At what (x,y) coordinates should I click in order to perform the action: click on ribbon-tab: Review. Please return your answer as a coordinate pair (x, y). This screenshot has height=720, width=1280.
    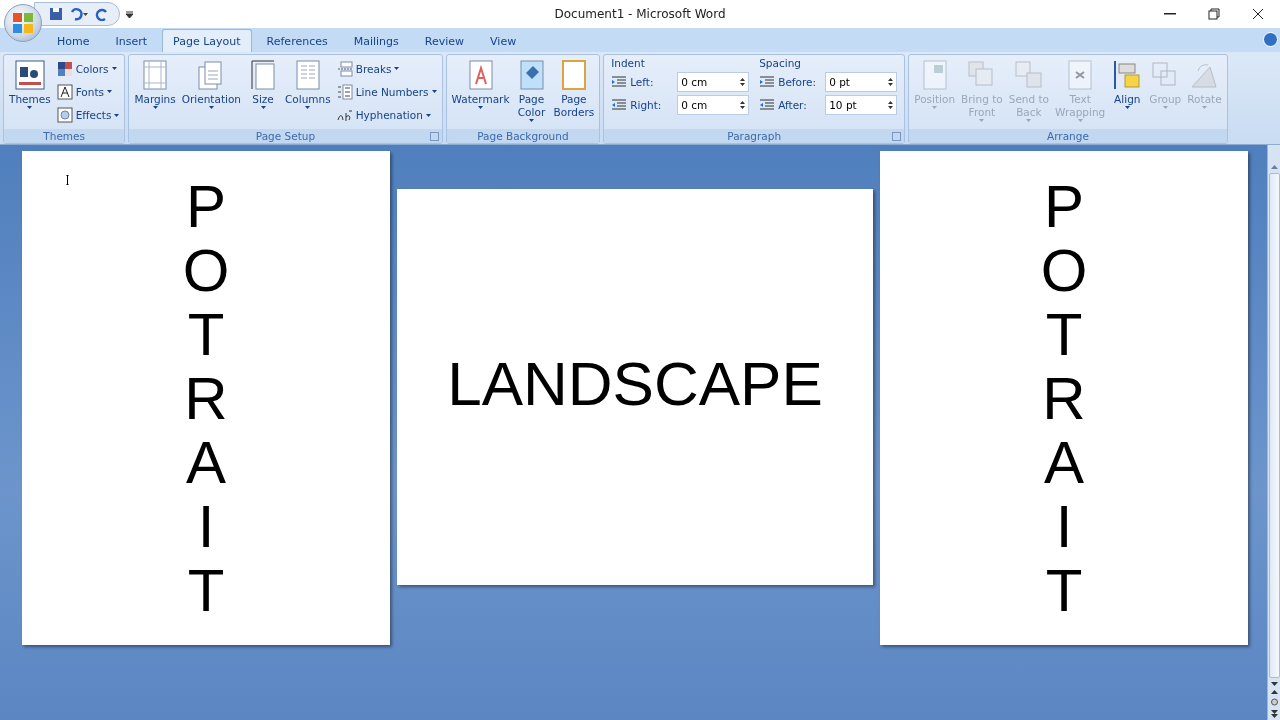
    Looking at the image, I should click on (444, 40).